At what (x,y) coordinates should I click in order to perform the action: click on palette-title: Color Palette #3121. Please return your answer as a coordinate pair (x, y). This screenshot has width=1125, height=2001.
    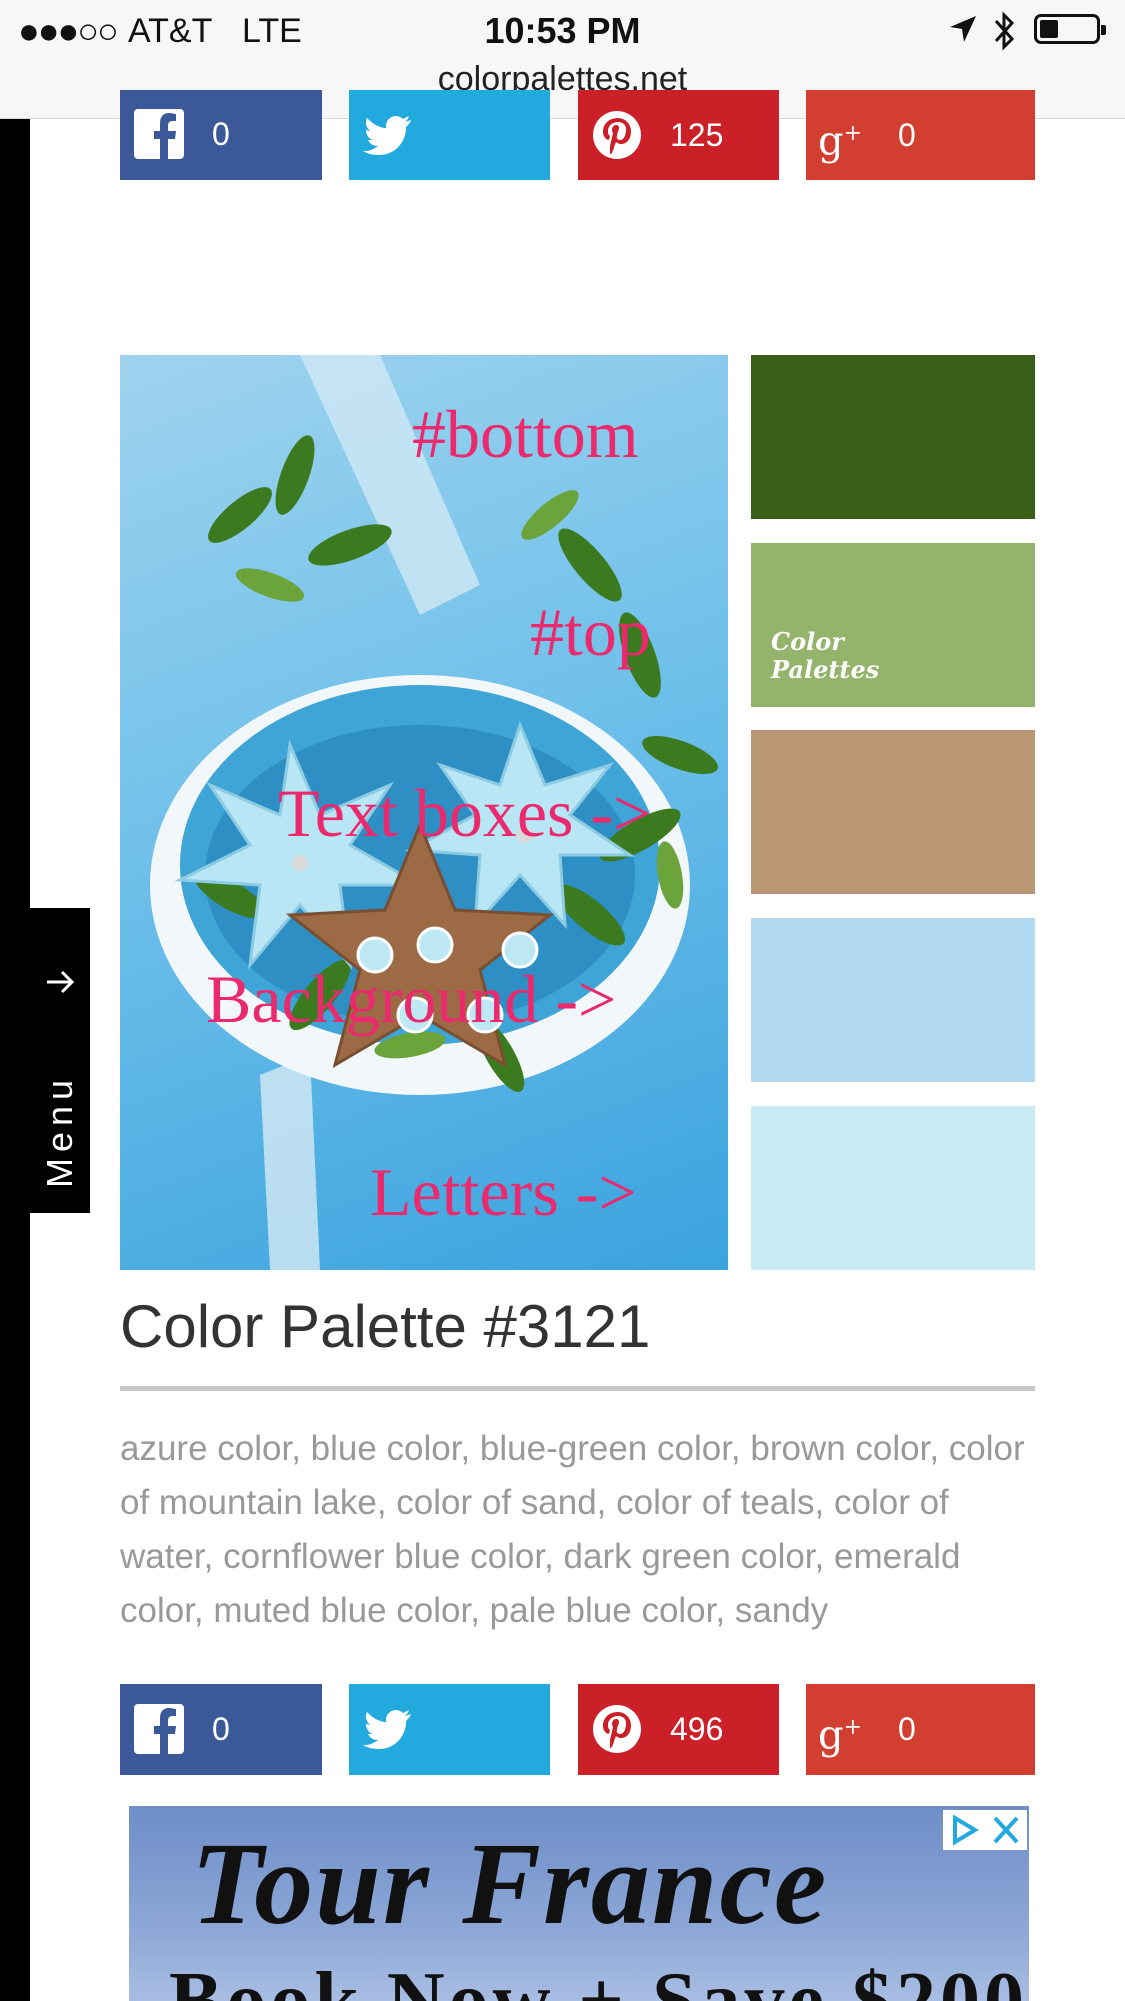
    Looking at the image, I should click on (385, 1326).